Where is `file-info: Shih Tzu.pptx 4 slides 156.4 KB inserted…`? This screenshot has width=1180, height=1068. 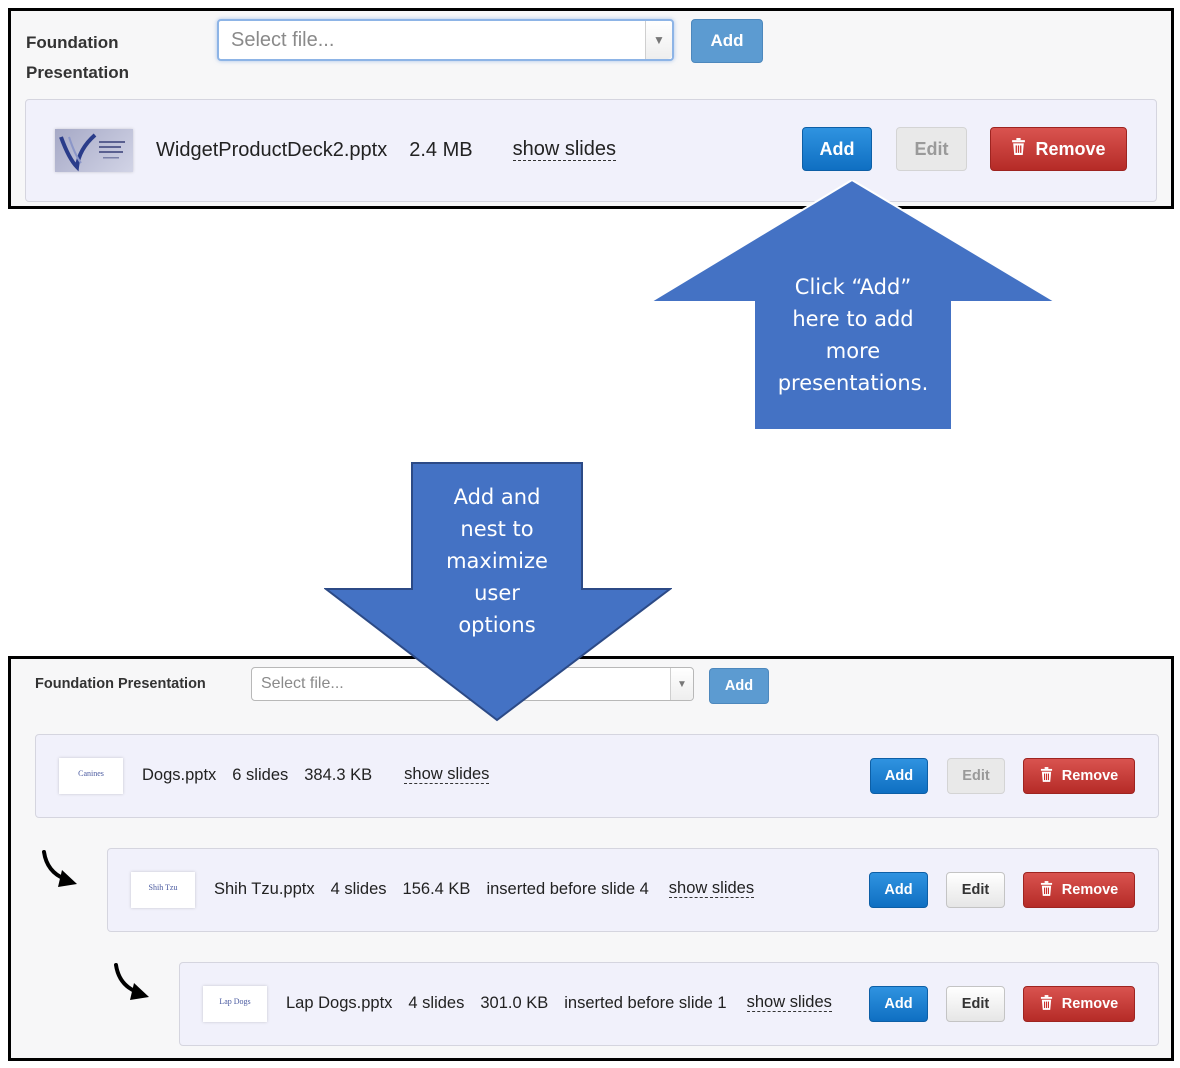 file-info: Shih Tzu.pptx 4 slides 156.4 KB inserted… is located at coordinates (484, 889).